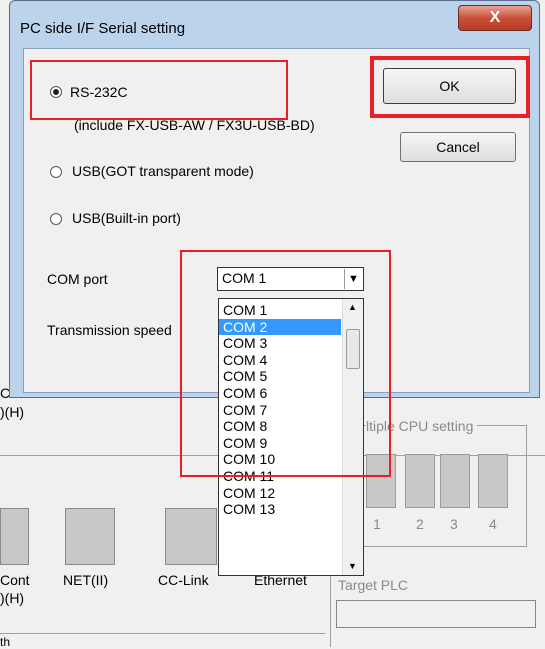 Image resolution: width=545 pixels, height=649 pixels. What do you see at coordinates (77, 279) in the screenshot?
I see `com-port-label: COM port` at bounding box center [77, 279].